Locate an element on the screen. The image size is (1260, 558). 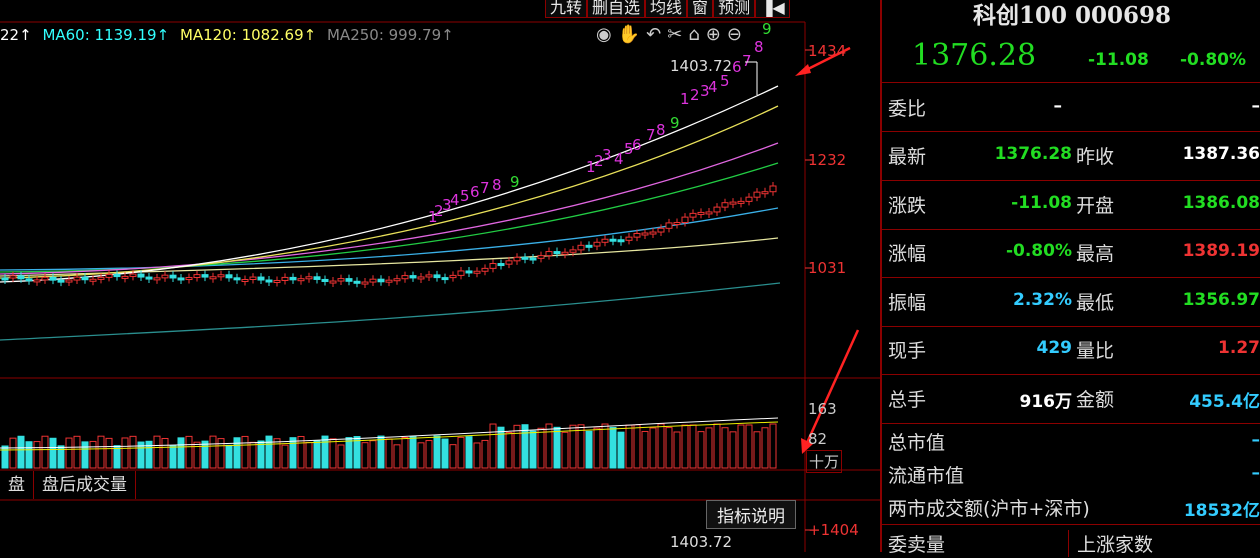
quote-row: 最新1376.28昨收1387.36 is located at coordinates (1071, 156).